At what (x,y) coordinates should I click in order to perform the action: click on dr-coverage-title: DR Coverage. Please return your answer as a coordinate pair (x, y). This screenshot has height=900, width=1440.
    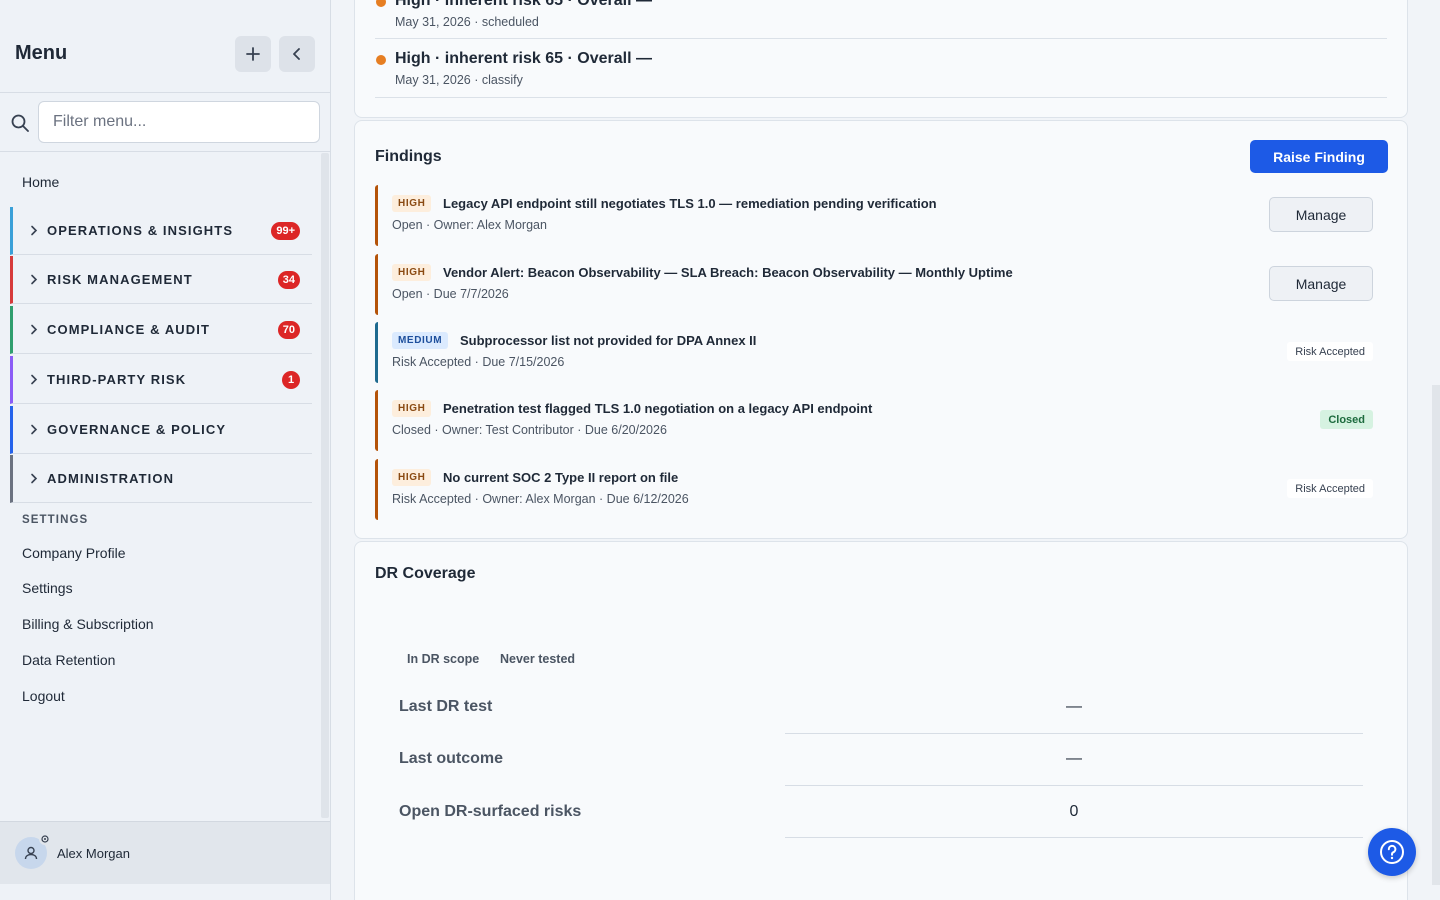
    Looking at the image, I should click on (425, 573).